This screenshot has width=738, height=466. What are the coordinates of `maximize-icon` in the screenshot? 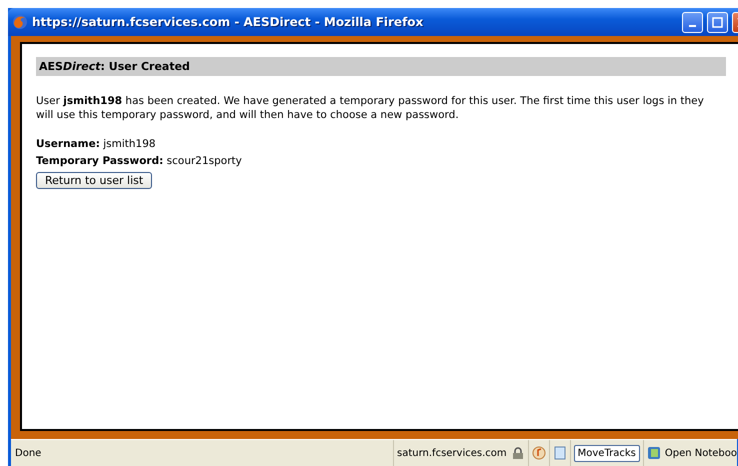 It's located at (717, 22).